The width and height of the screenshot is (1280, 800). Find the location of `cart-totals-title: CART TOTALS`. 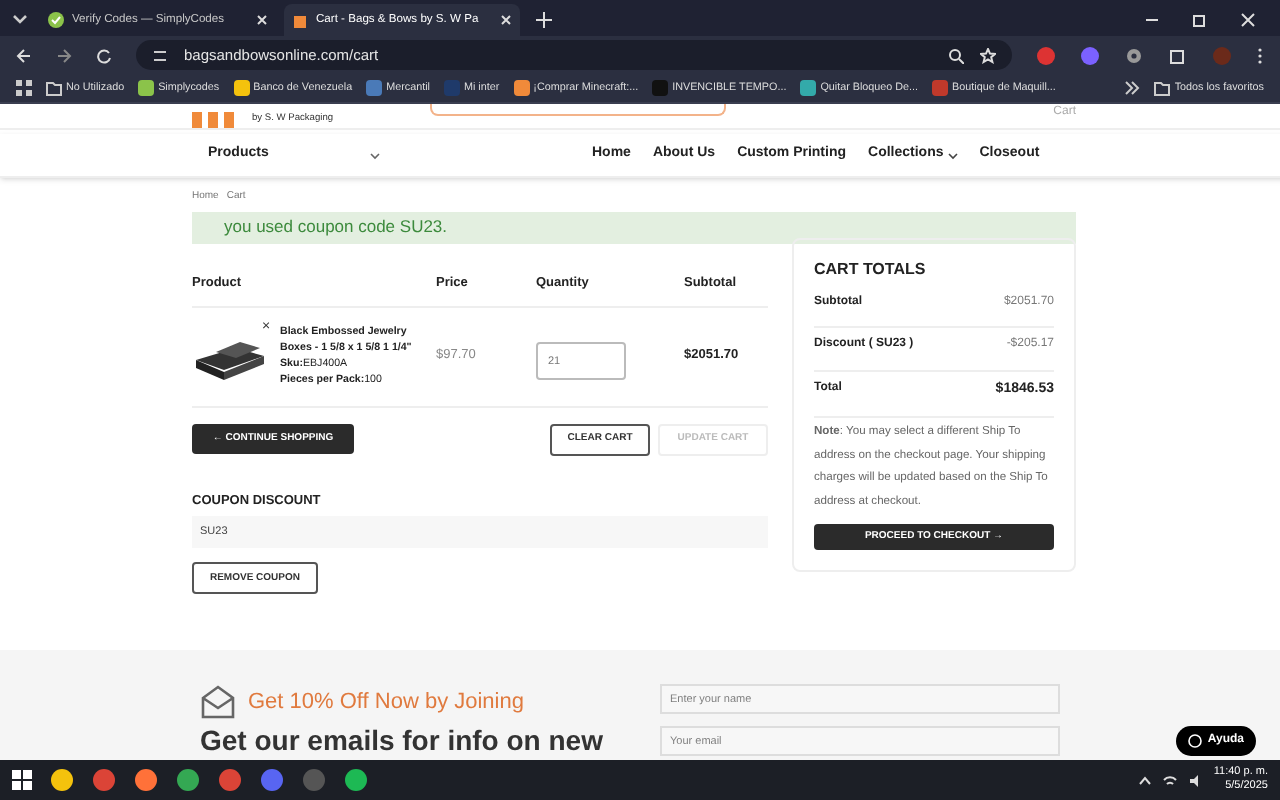

cart-totals-title: CART TOTALS is located at coordinates (871, 269).